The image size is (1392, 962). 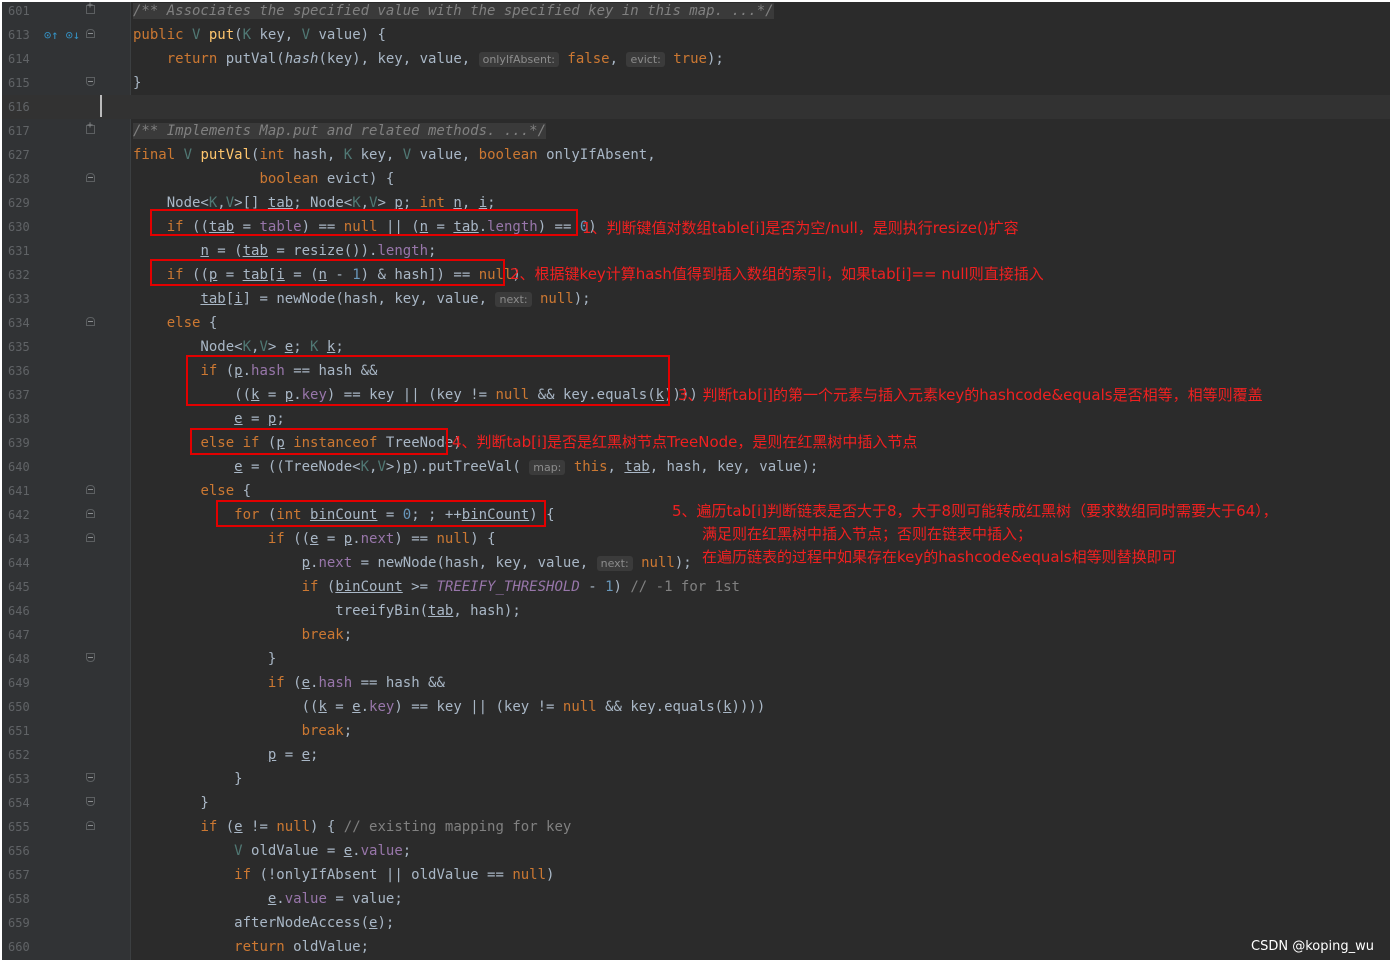 I want to click on line-number: 644, so click(x=19, y=563).